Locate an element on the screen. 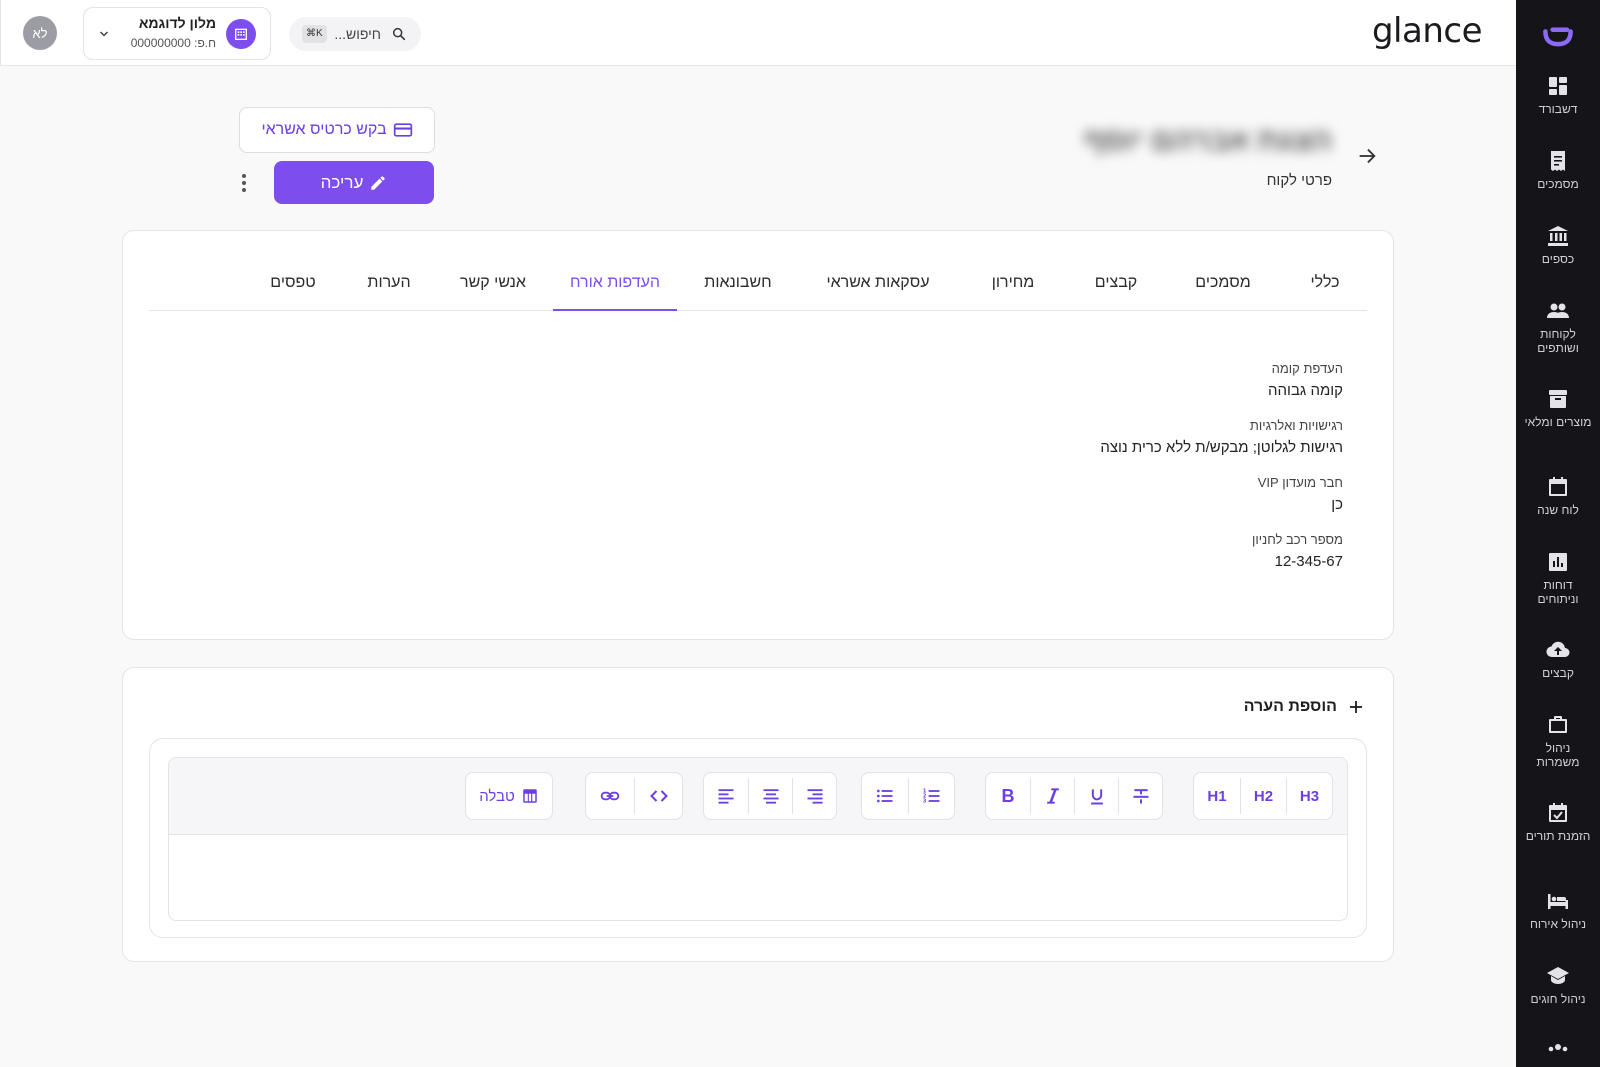 This screenshot has width=1600, height=1067. groups-icon is located at coordinates (1558, 1048).